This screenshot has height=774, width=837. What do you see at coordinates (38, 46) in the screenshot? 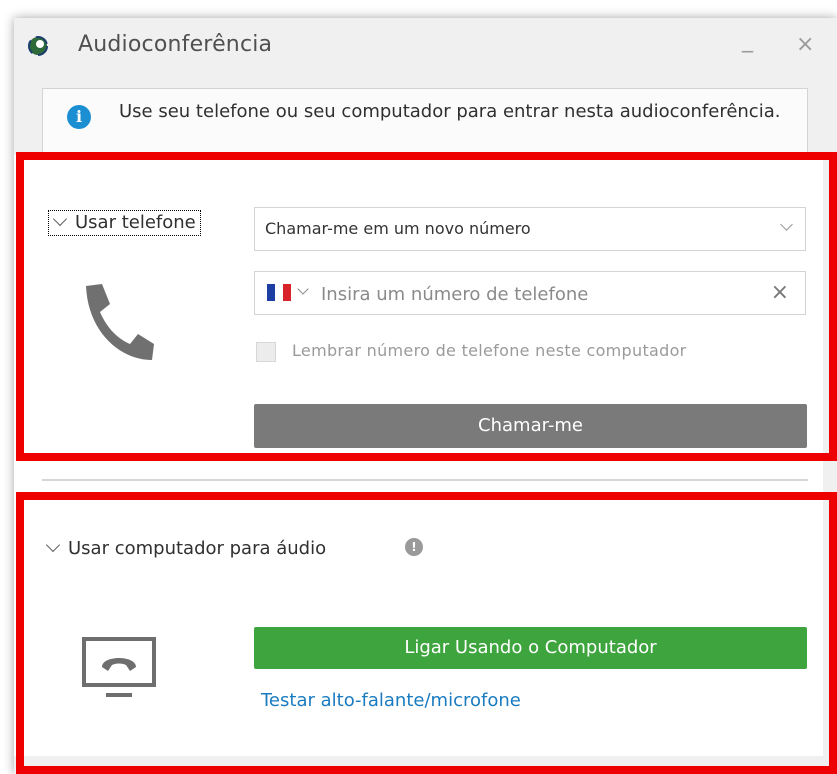
I see `app-logo-icon` at bounding box center [38, 46].